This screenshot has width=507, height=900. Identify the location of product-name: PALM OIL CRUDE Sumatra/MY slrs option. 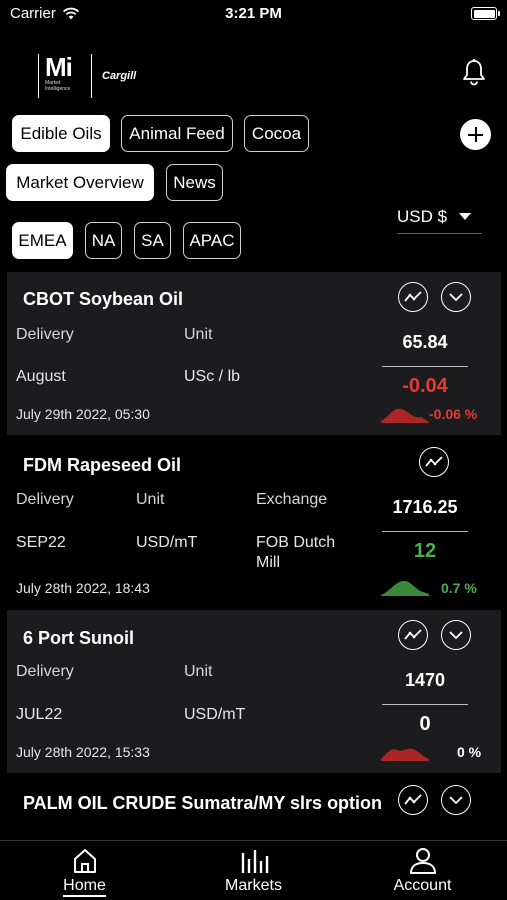
(203, 803).